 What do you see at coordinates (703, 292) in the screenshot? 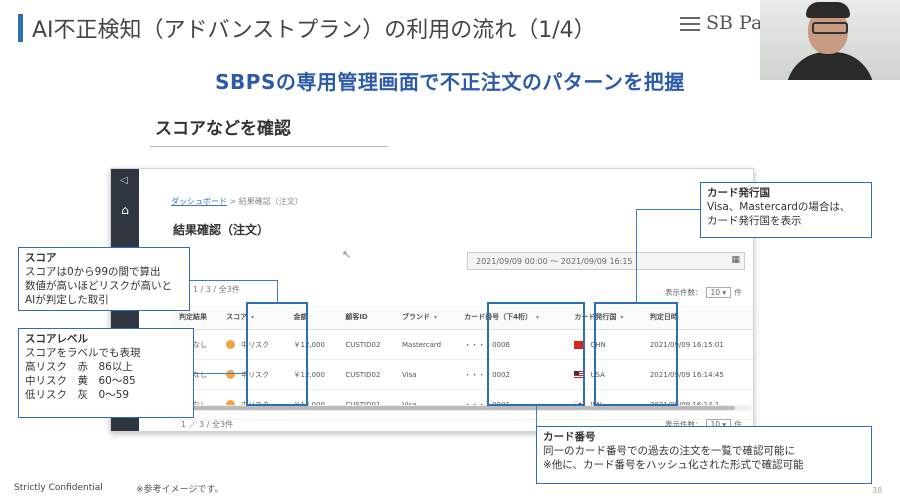
I see `per-page-top: 表示件数： 10 ▾ 件` at bounding box center [703, 292].